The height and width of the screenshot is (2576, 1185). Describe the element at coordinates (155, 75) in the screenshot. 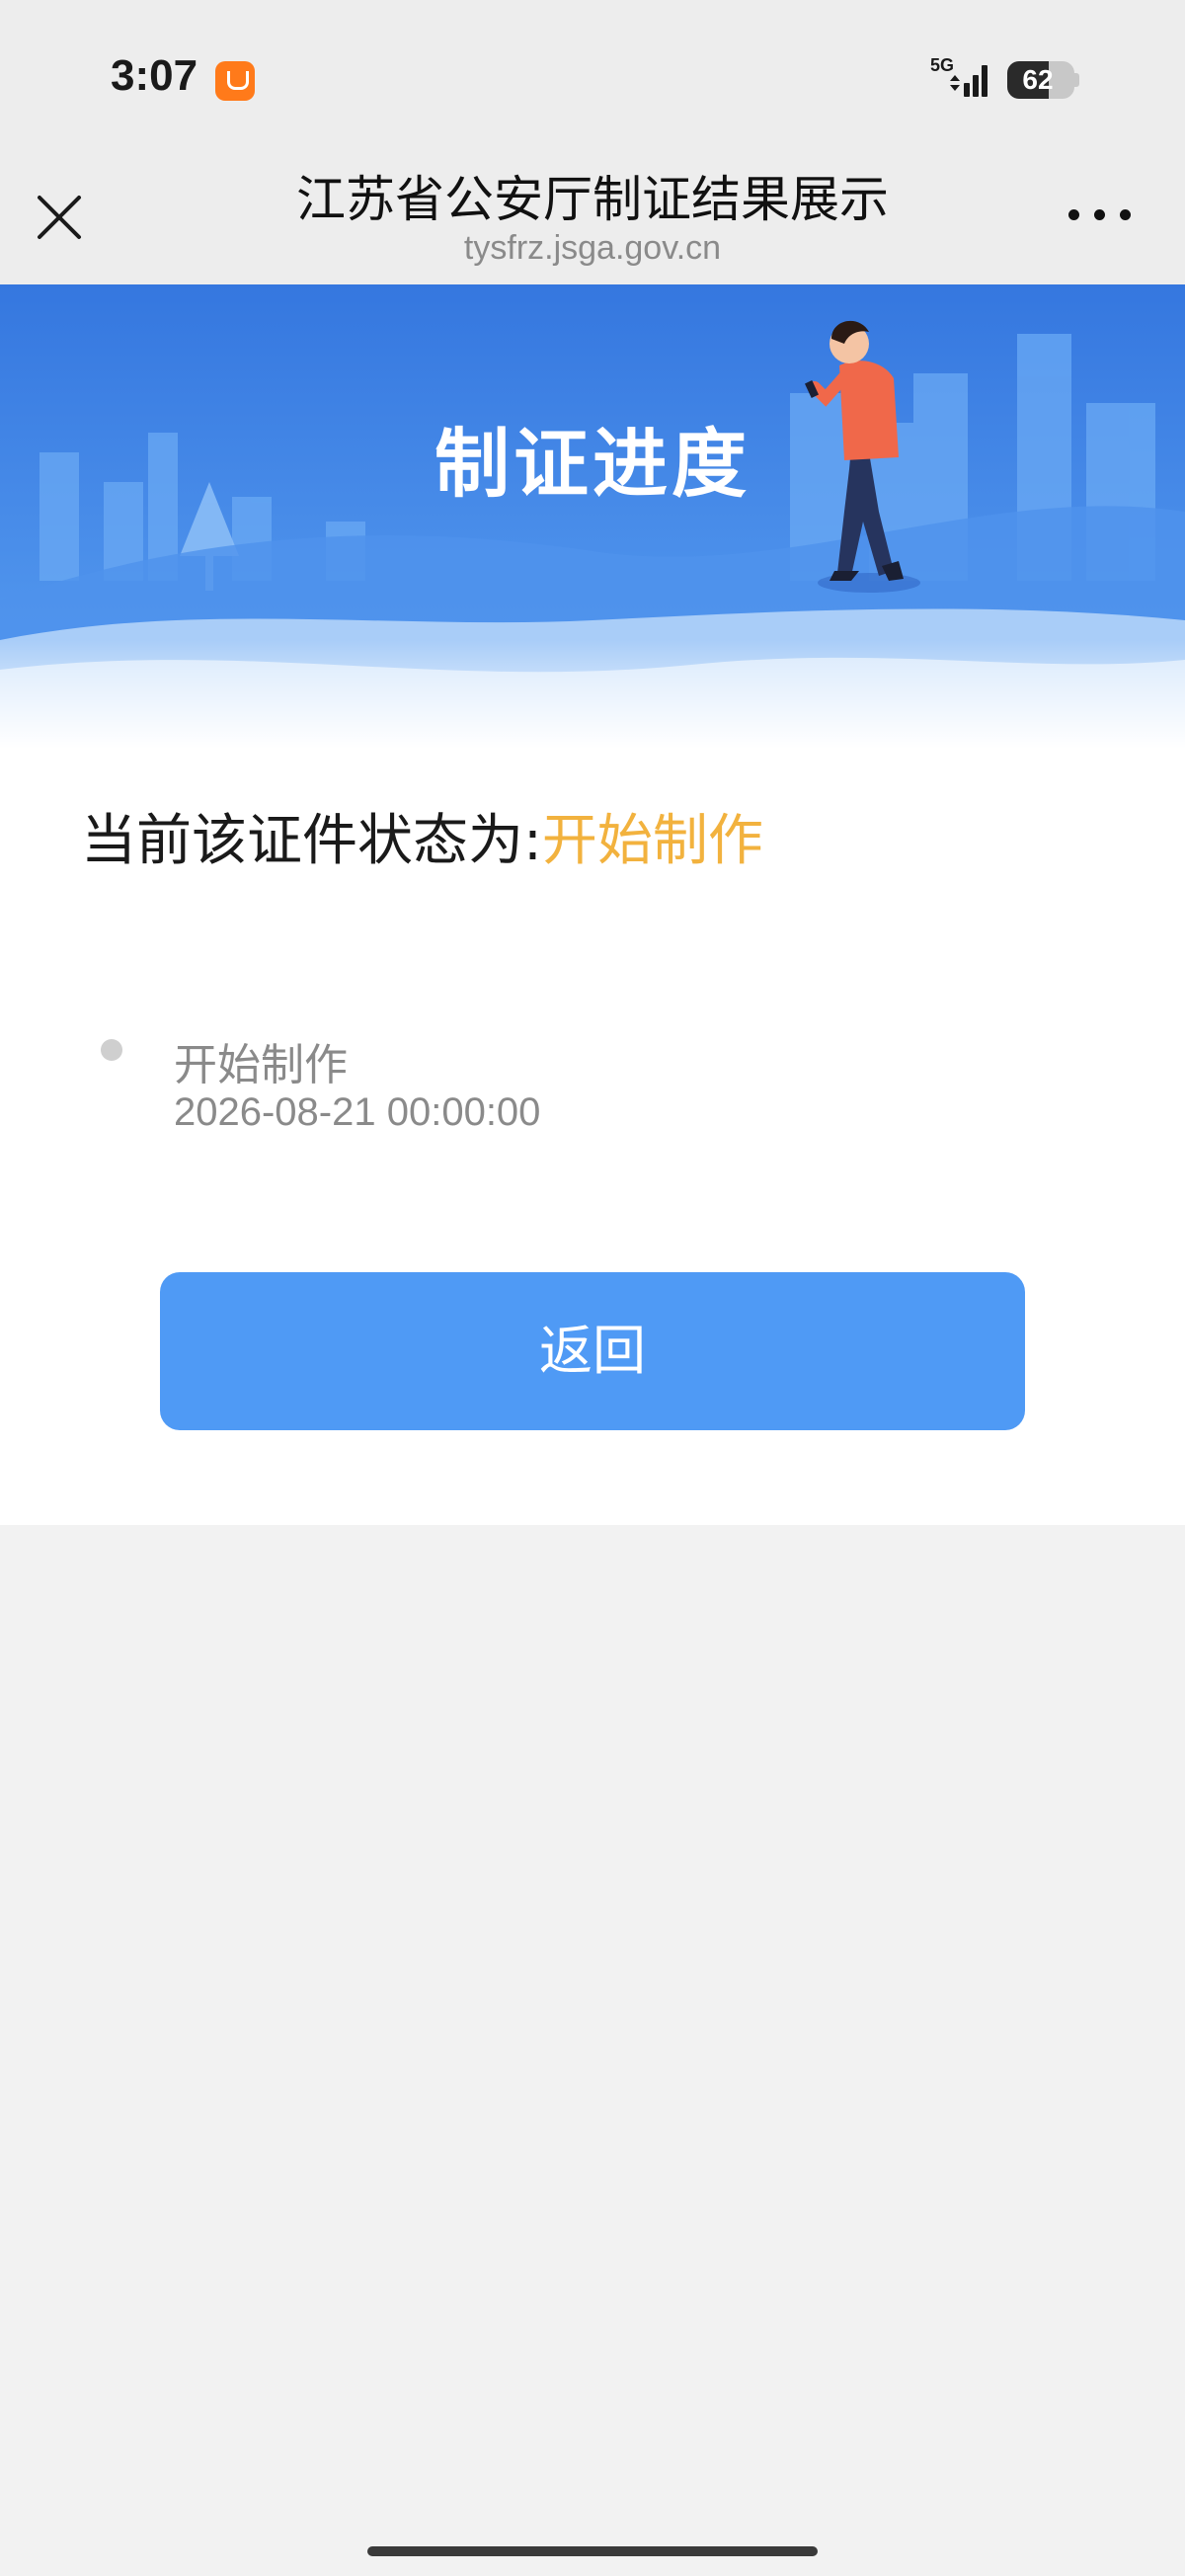

I see `status-time: 3:07` at that location.